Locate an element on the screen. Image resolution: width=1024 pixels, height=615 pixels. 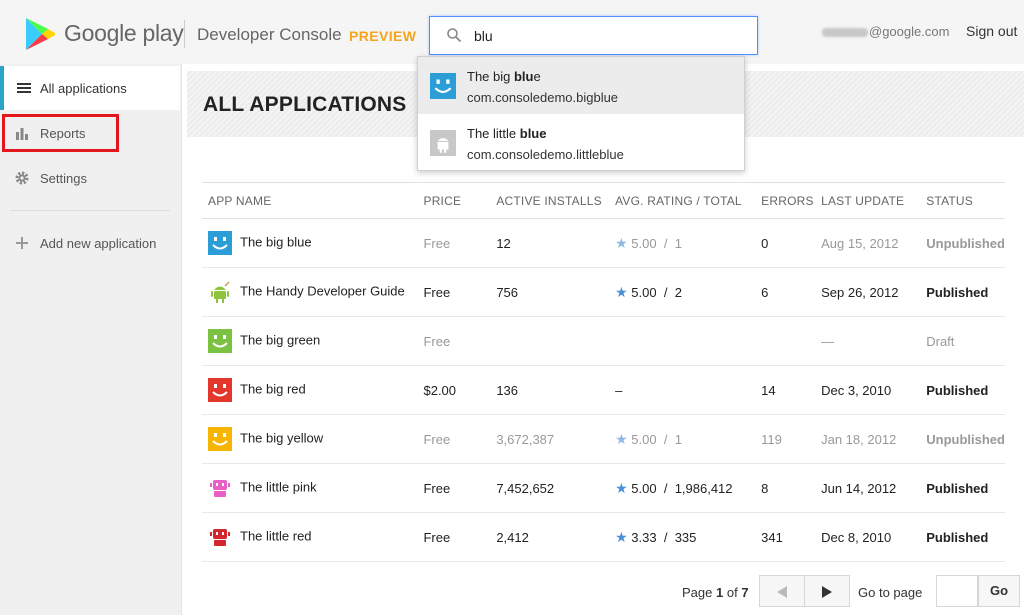
installs-cell is located at coordinates (550, 341).